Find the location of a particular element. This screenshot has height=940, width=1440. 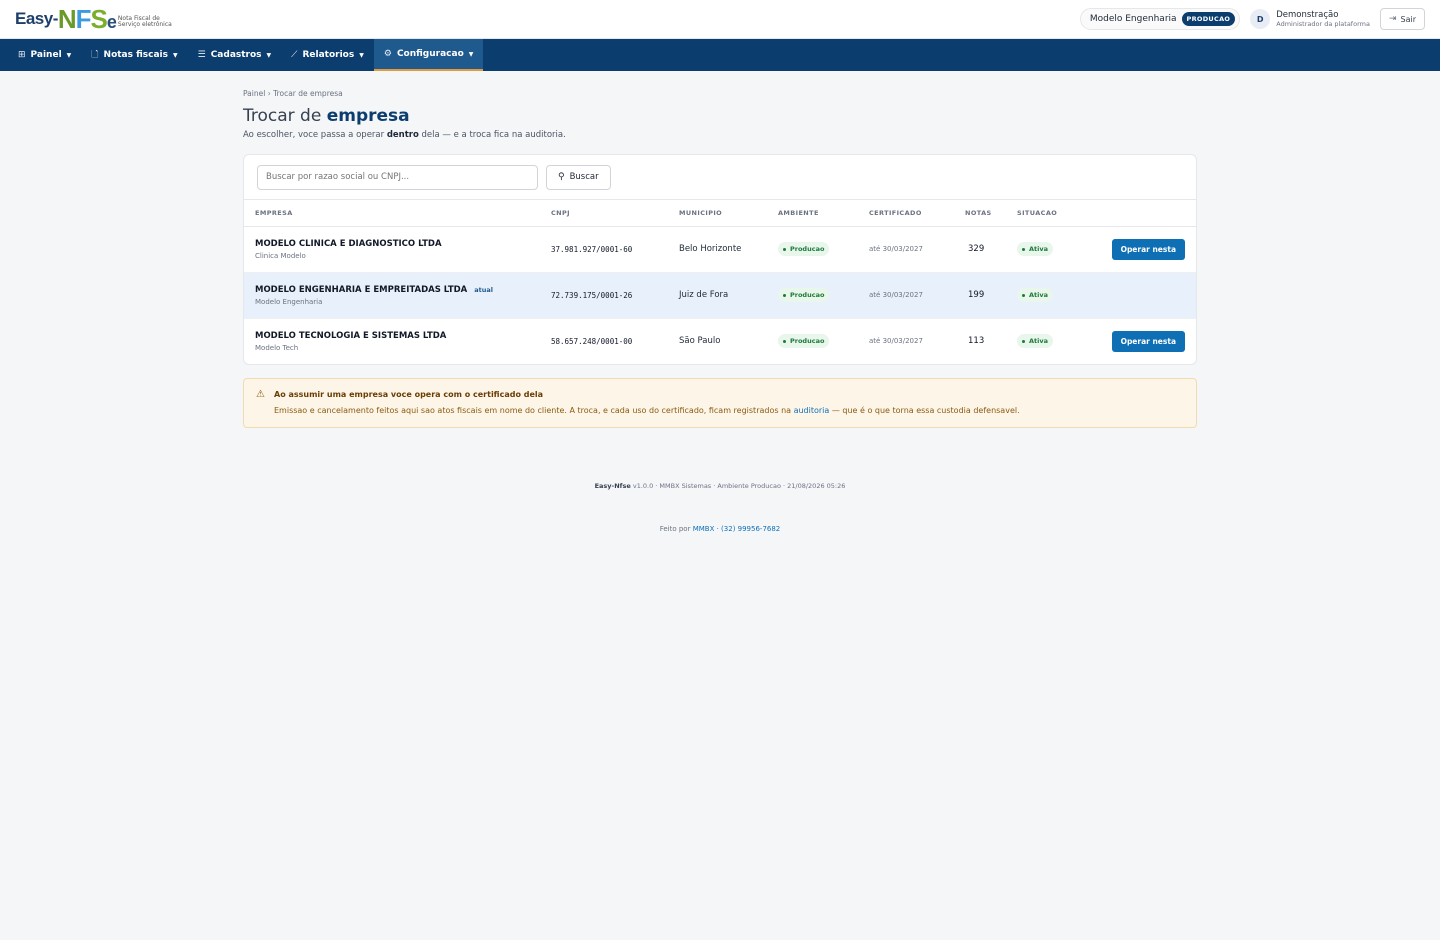

current-tag: atual is located at coordinates (483, 289).